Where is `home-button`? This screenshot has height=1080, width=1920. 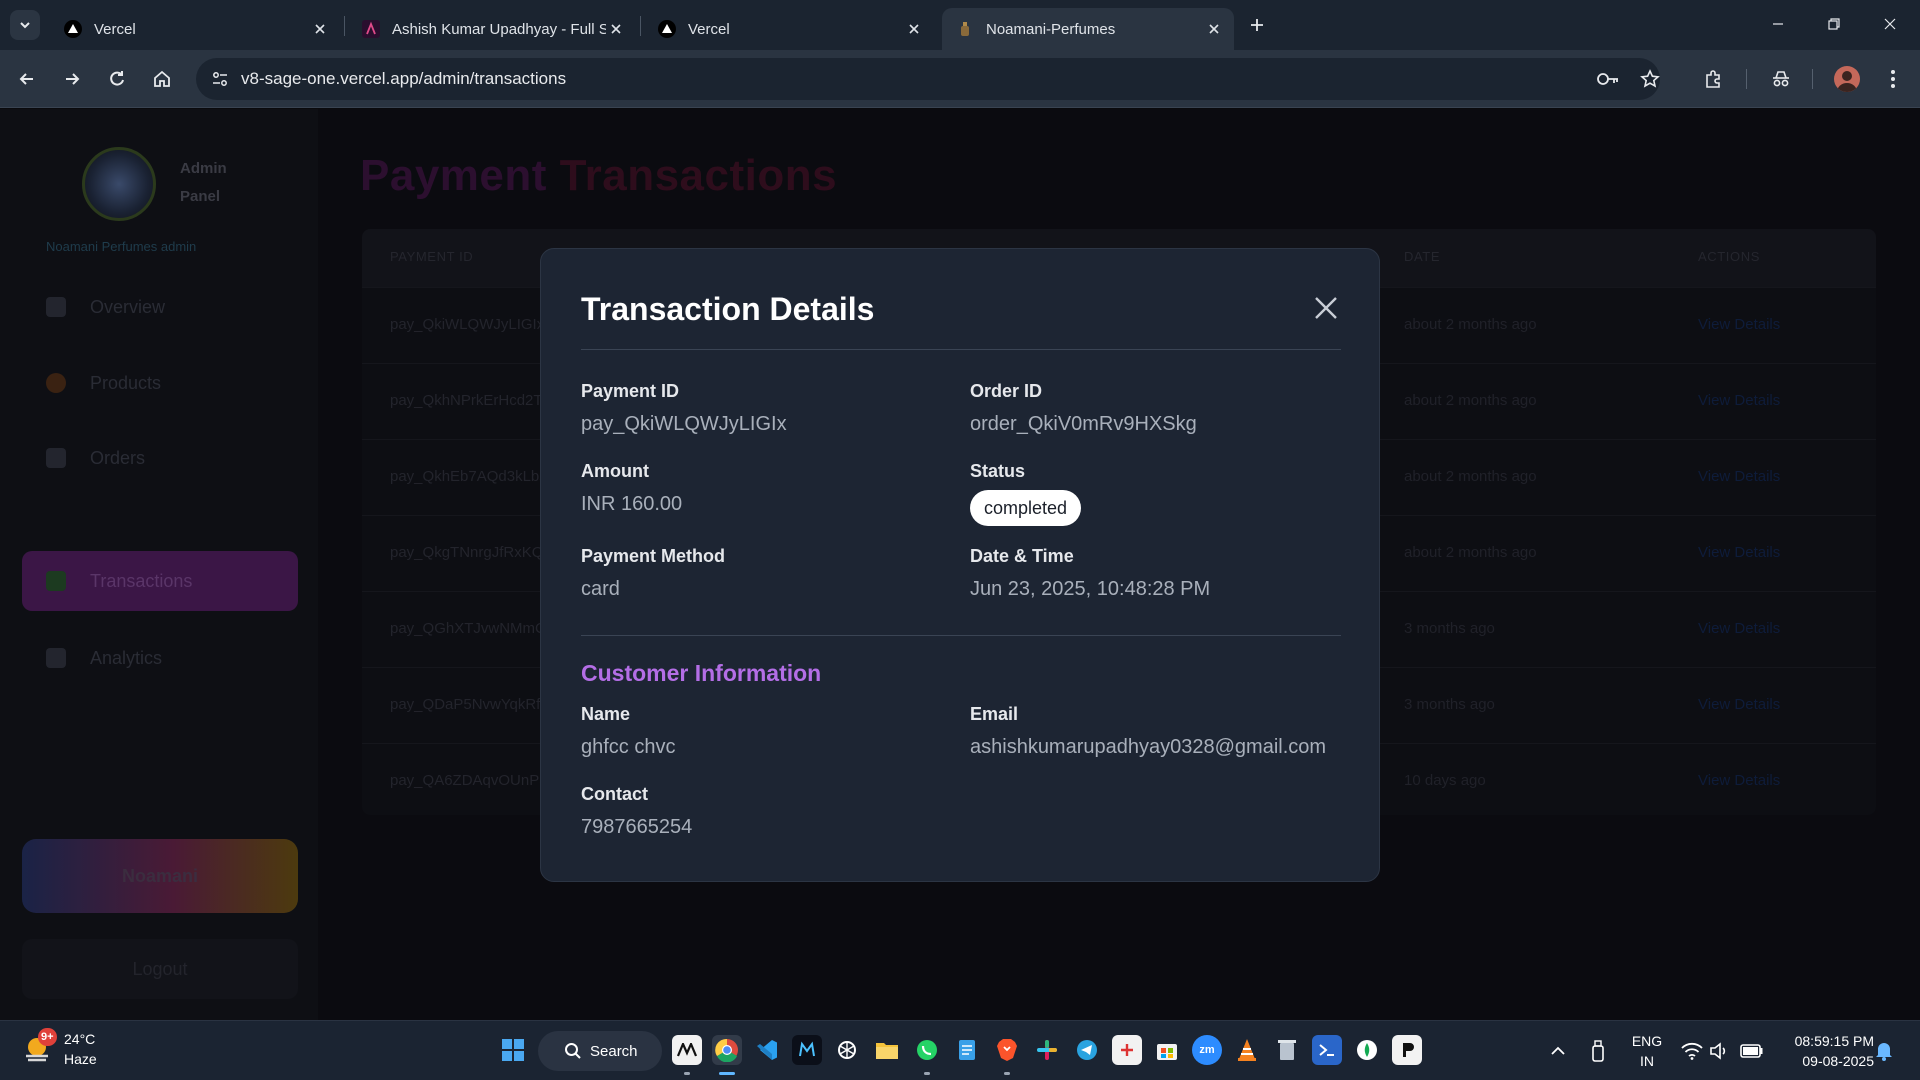
home-button is located at coordinates (162, 79).